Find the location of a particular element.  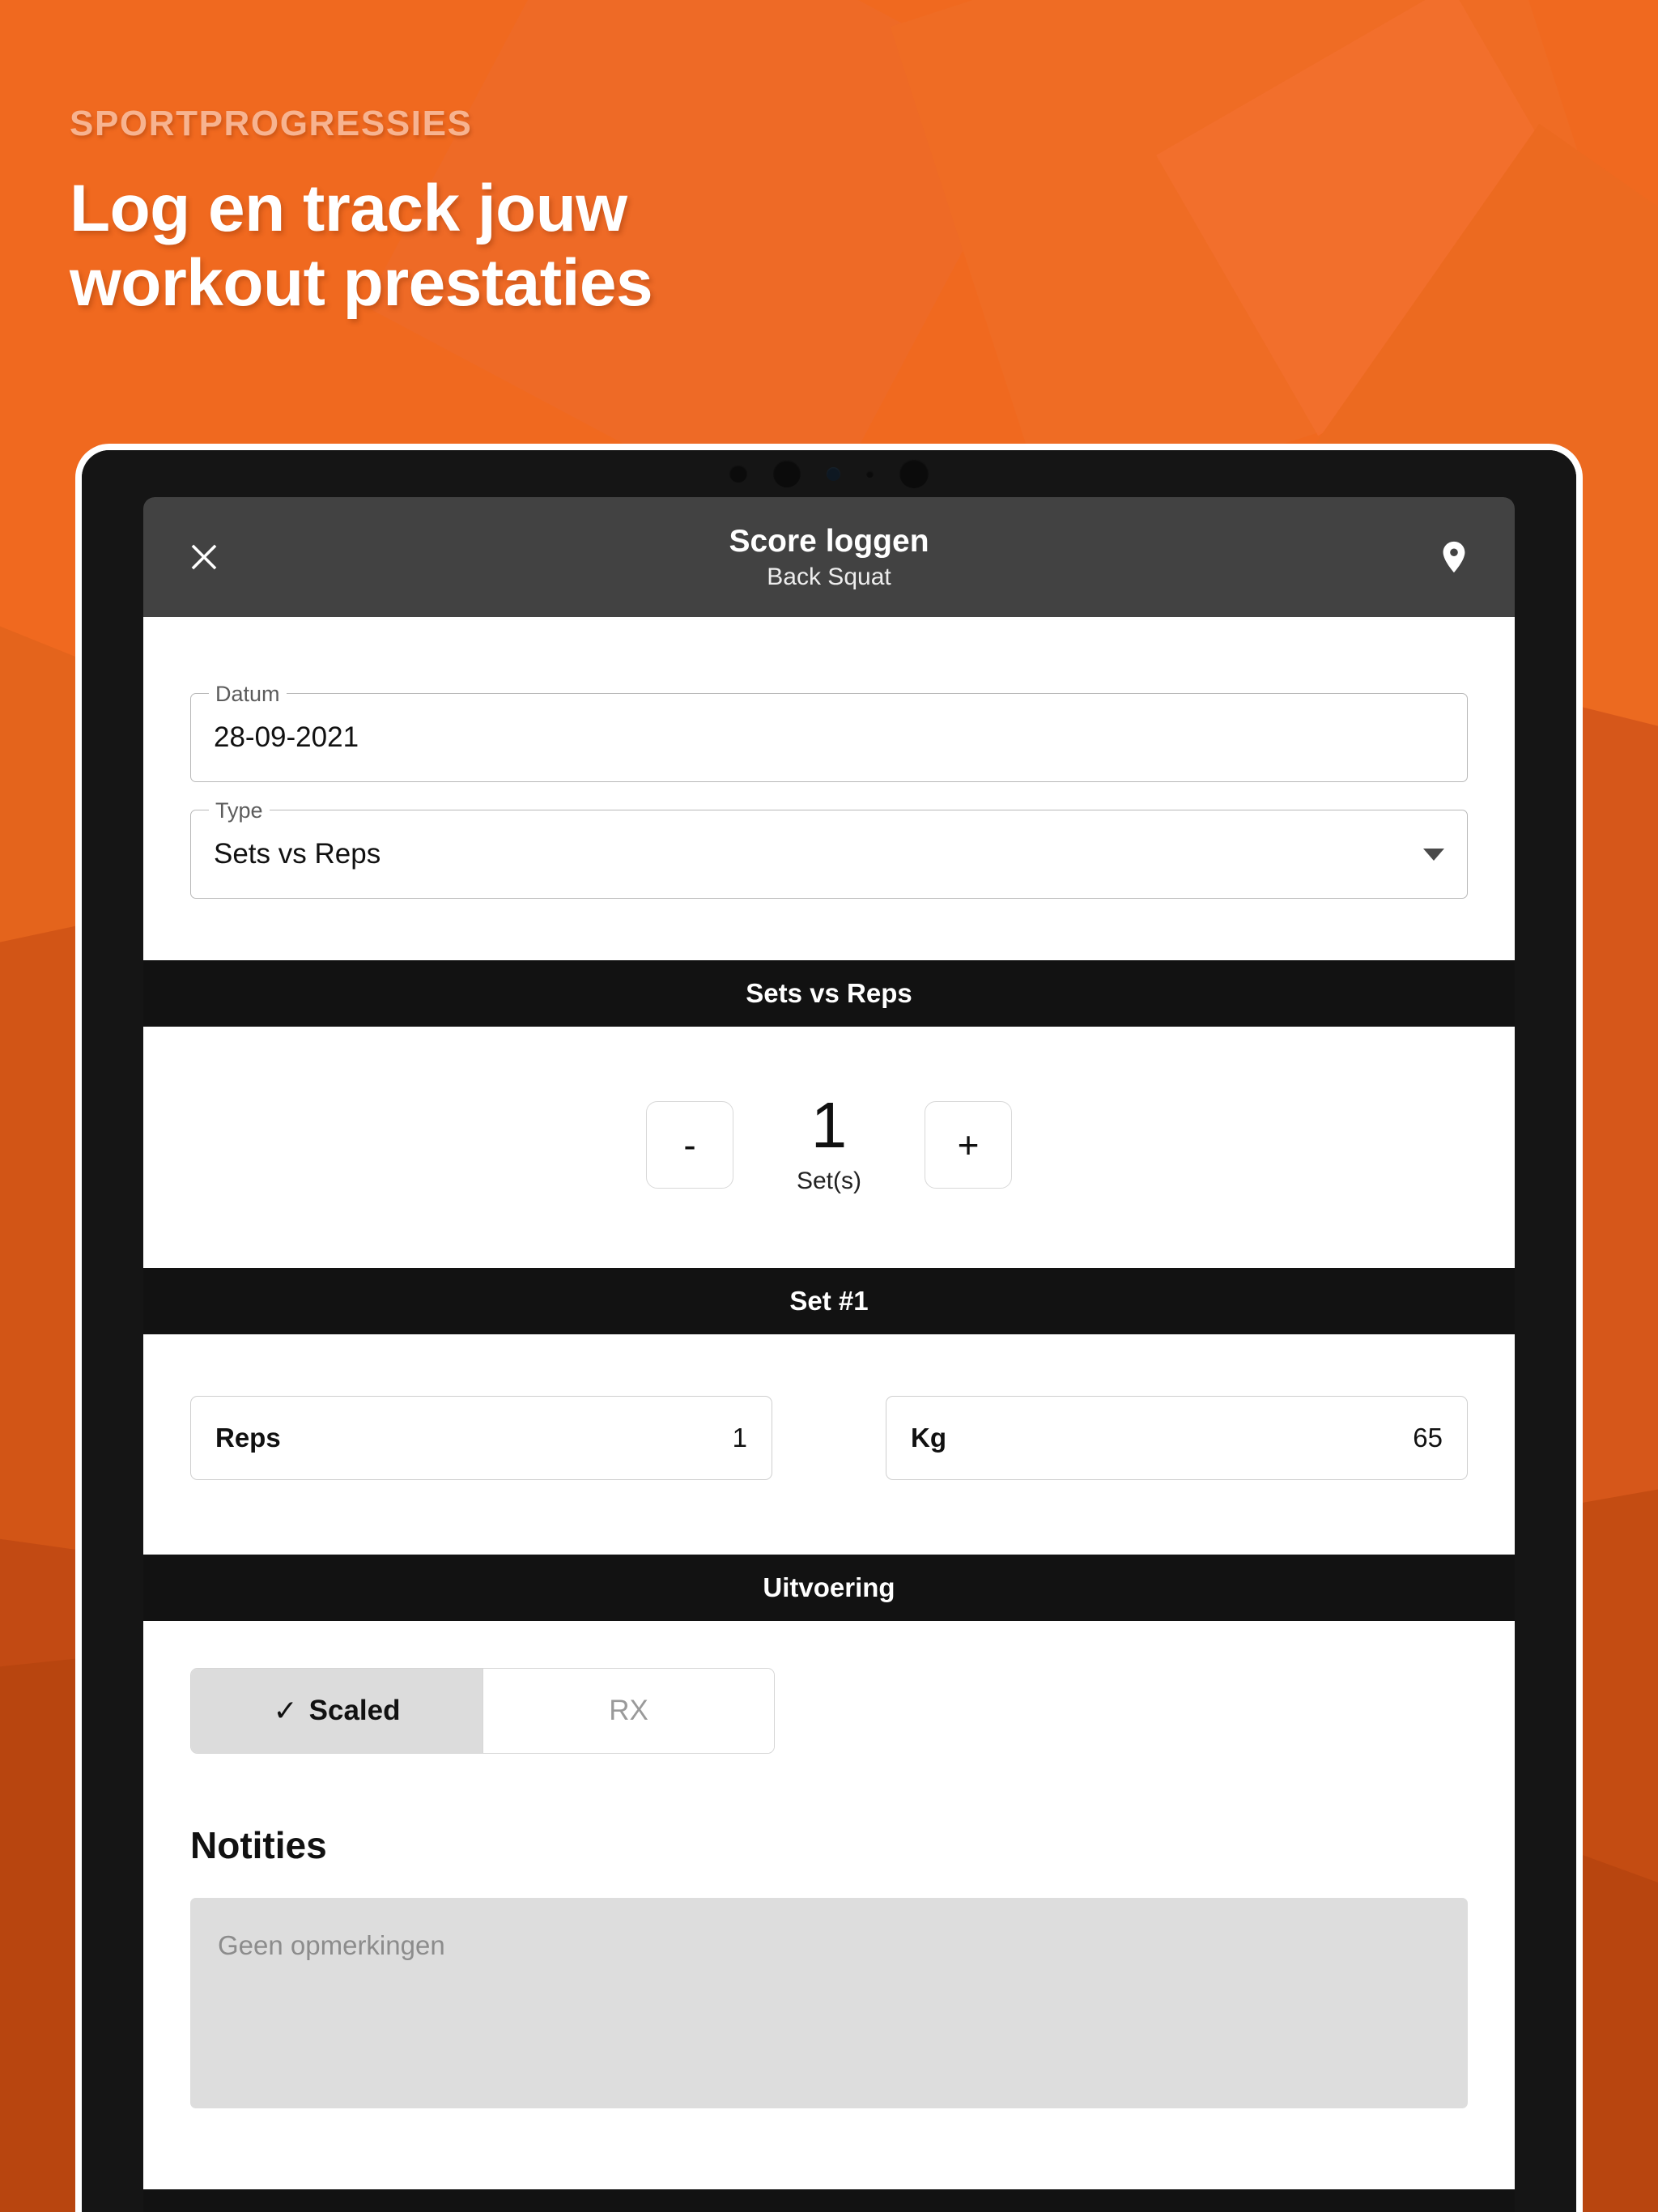

close-icon is located at coordinates (204, 557).